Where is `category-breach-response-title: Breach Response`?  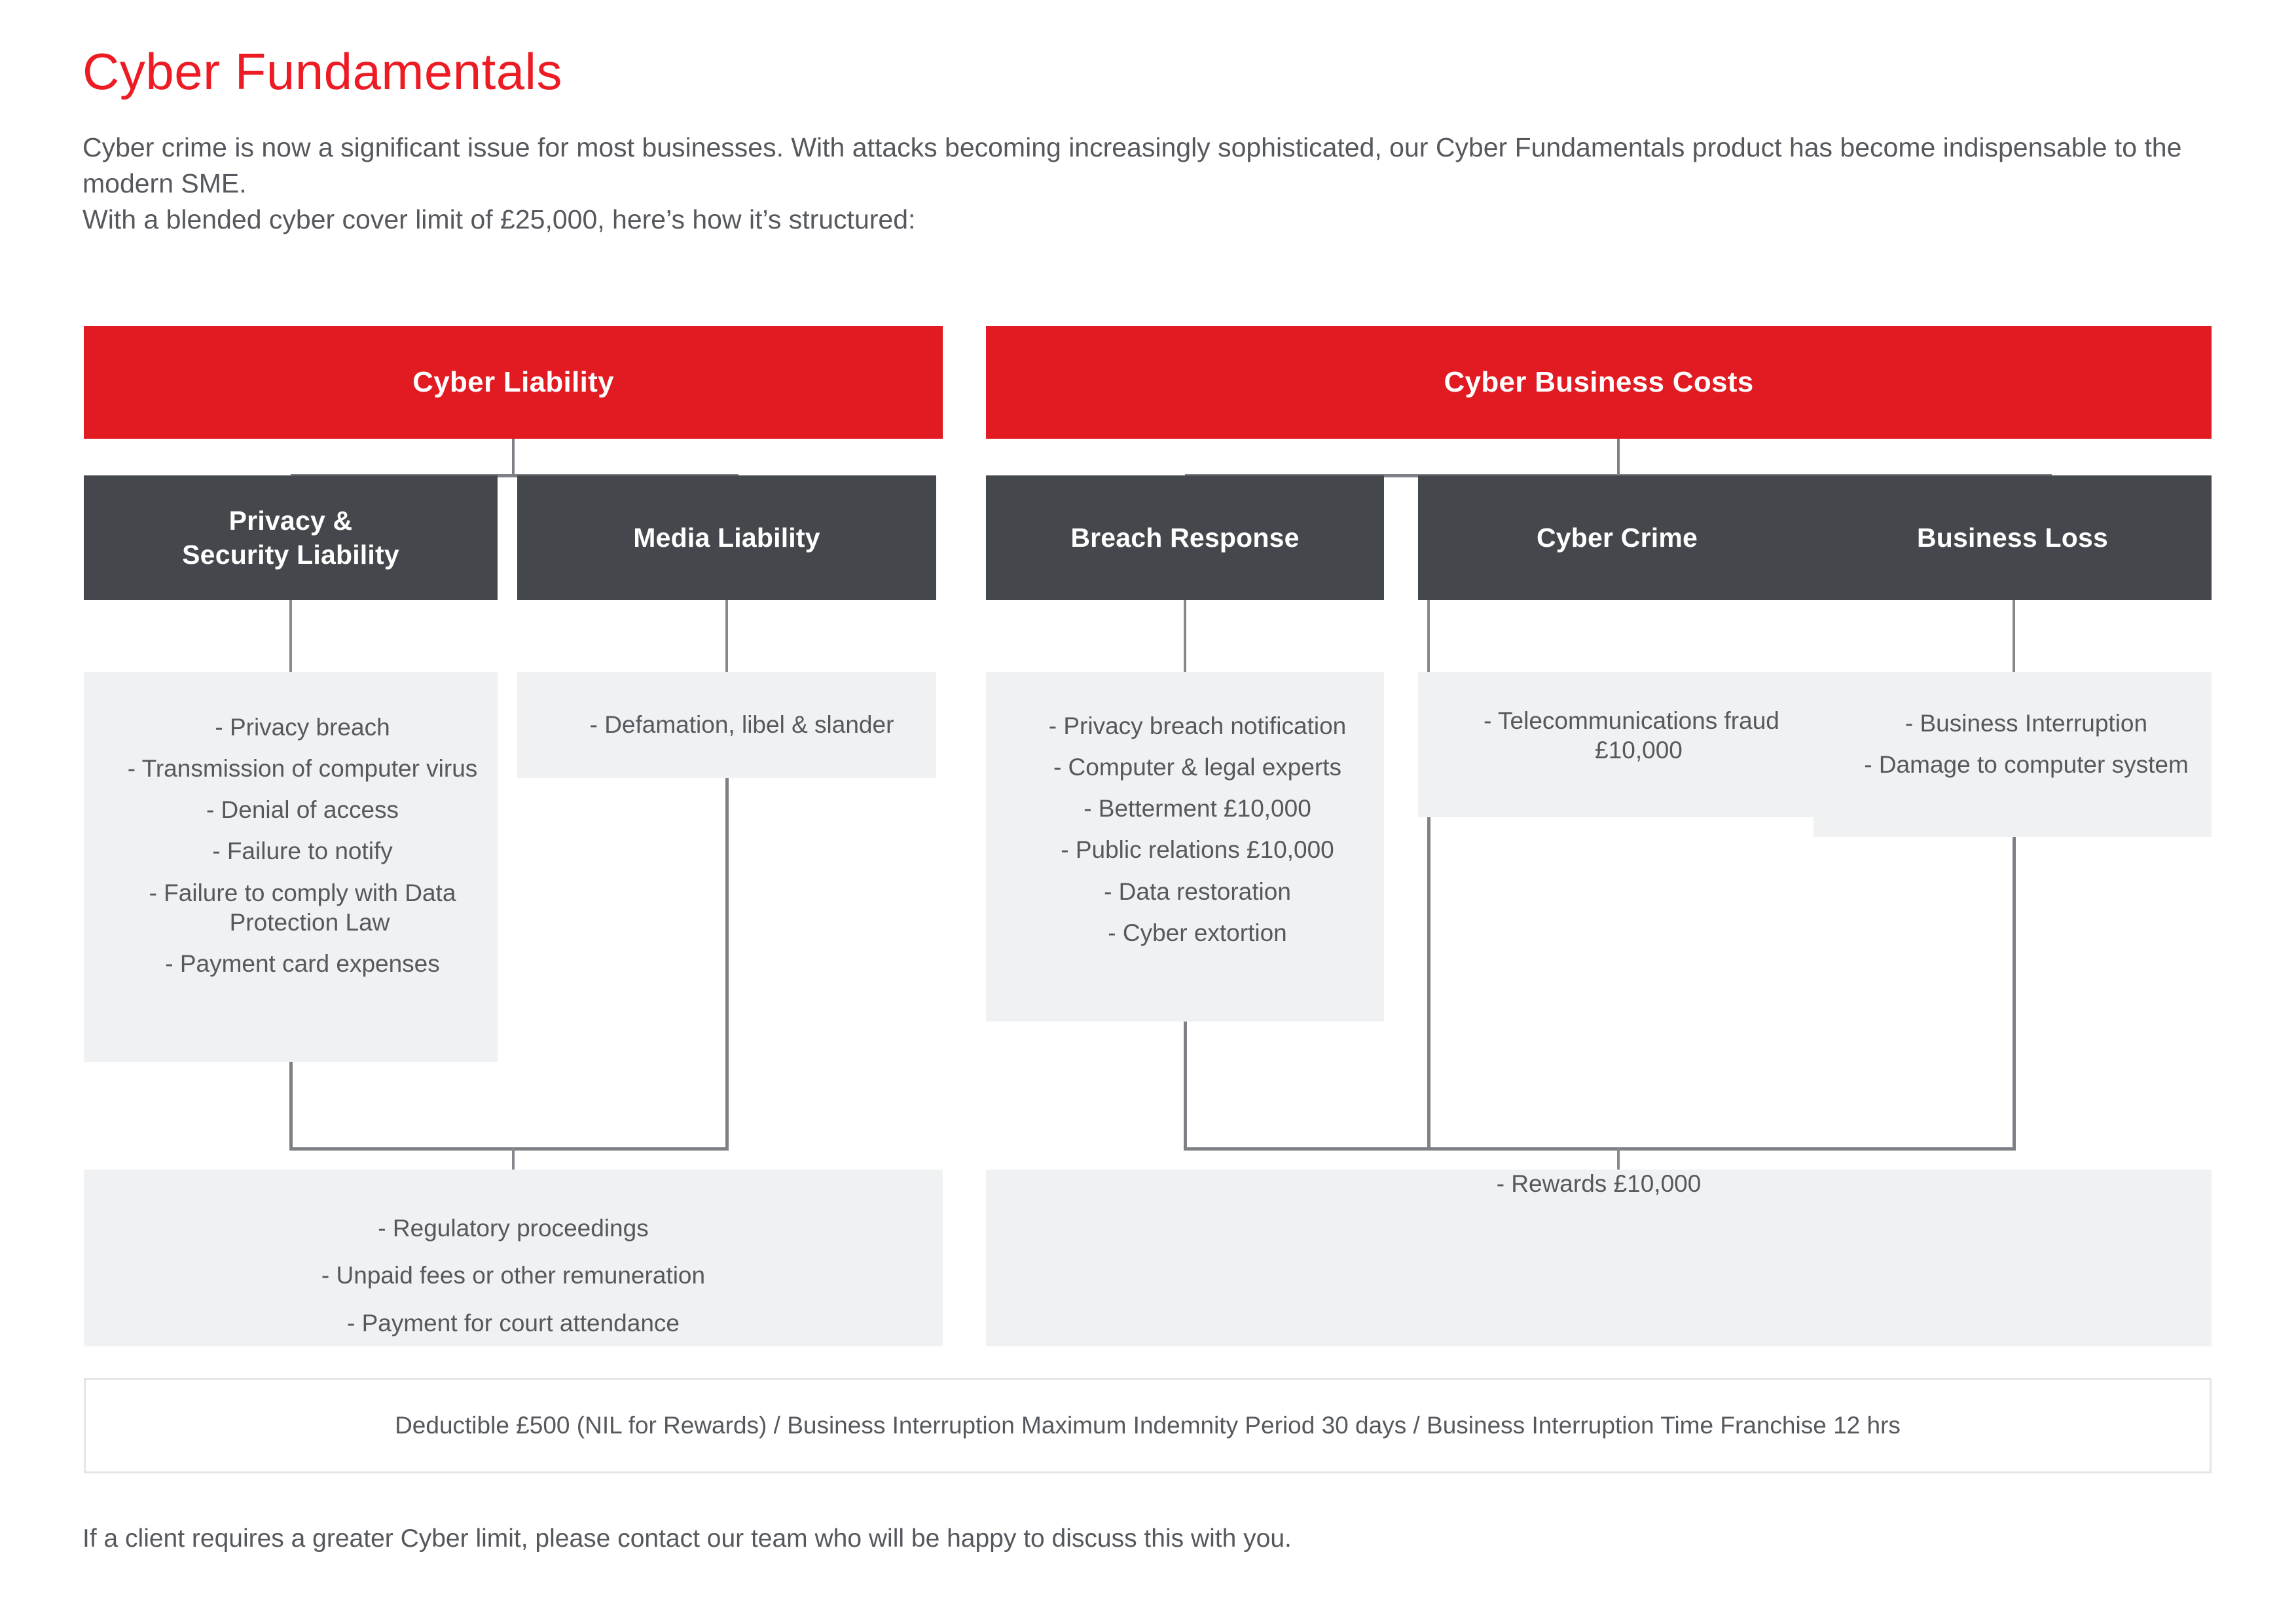 category-breach-response-title: Breach Response is located at coordinates (1185, 537).